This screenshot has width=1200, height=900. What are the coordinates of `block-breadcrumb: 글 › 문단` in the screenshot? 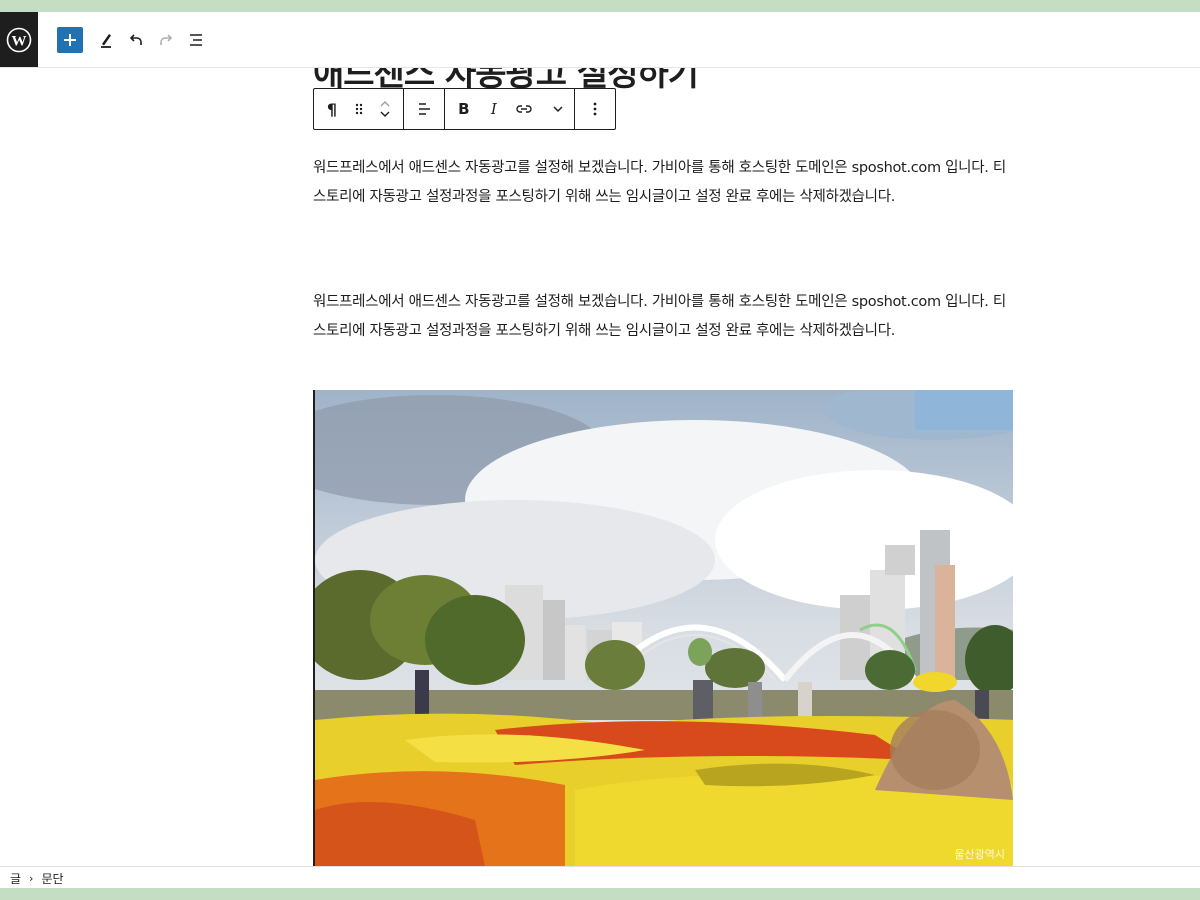 It's located at (600, 877).